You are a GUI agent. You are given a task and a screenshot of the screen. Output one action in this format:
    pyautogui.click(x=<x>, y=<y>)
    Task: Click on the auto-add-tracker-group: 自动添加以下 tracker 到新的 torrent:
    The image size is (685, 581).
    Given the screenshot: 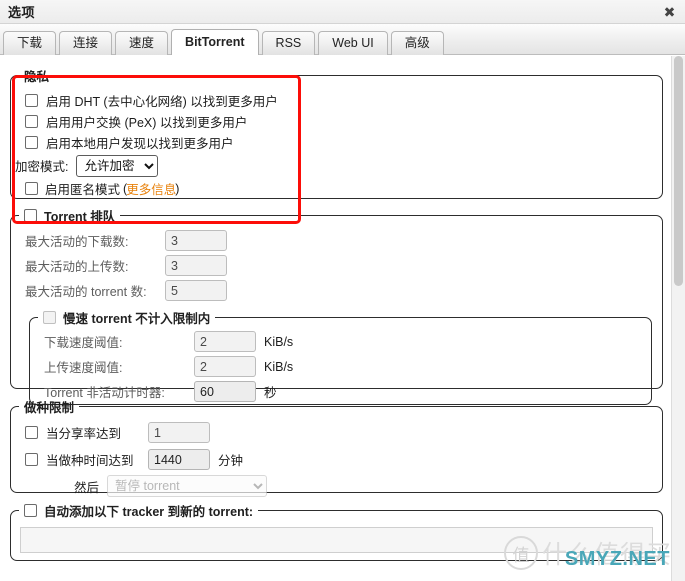 What is the action you would take?
    pyautogui.click(x=336, y=531)
    